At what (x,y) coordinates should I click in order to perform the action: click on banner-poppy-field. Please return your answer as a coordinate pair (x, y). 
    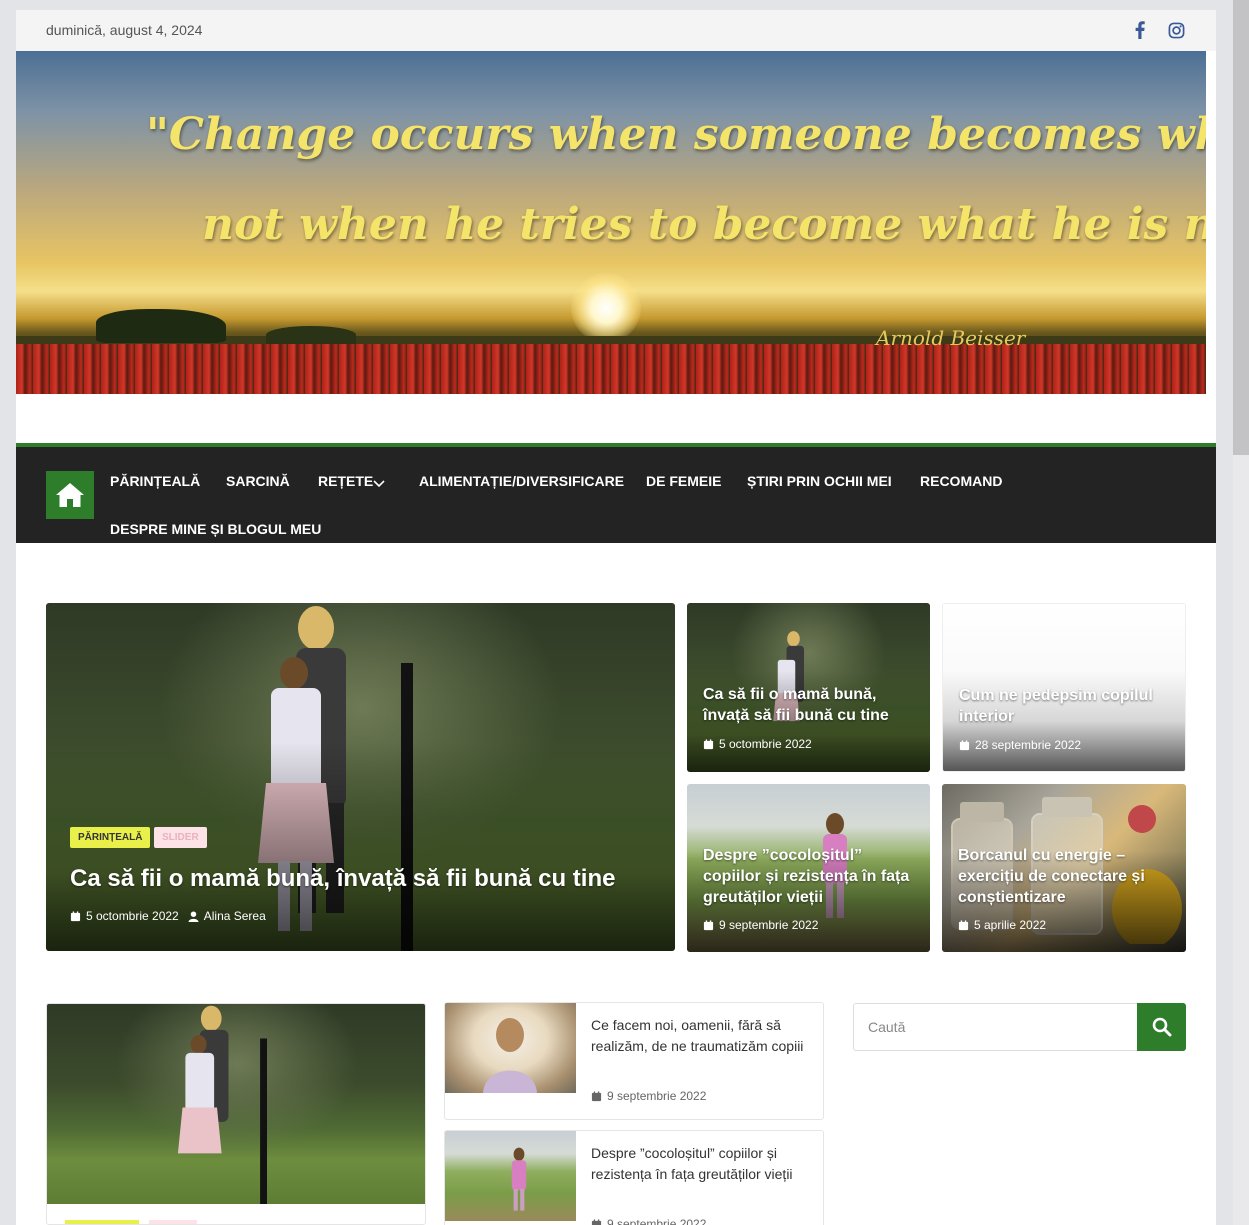
    Looking at the image, I should click on (611, 369).